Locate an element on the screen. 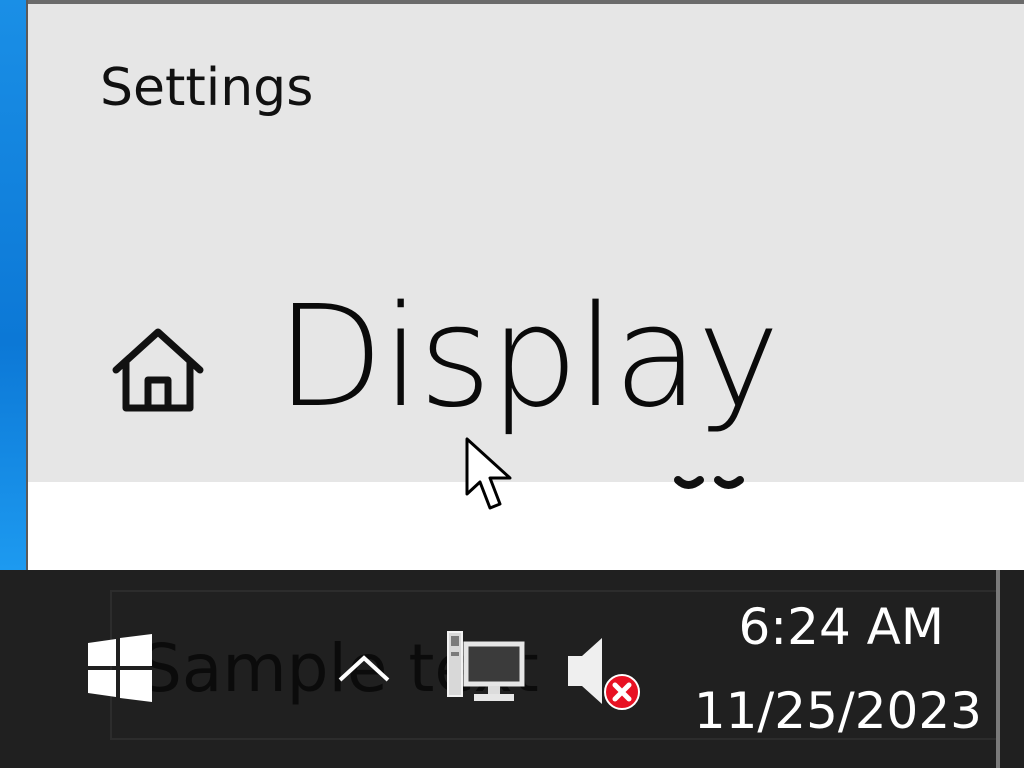 The height and width of the screenshot is (768, 1024). clock-date: 11/25/2023 is located at coordinates (837, 711).